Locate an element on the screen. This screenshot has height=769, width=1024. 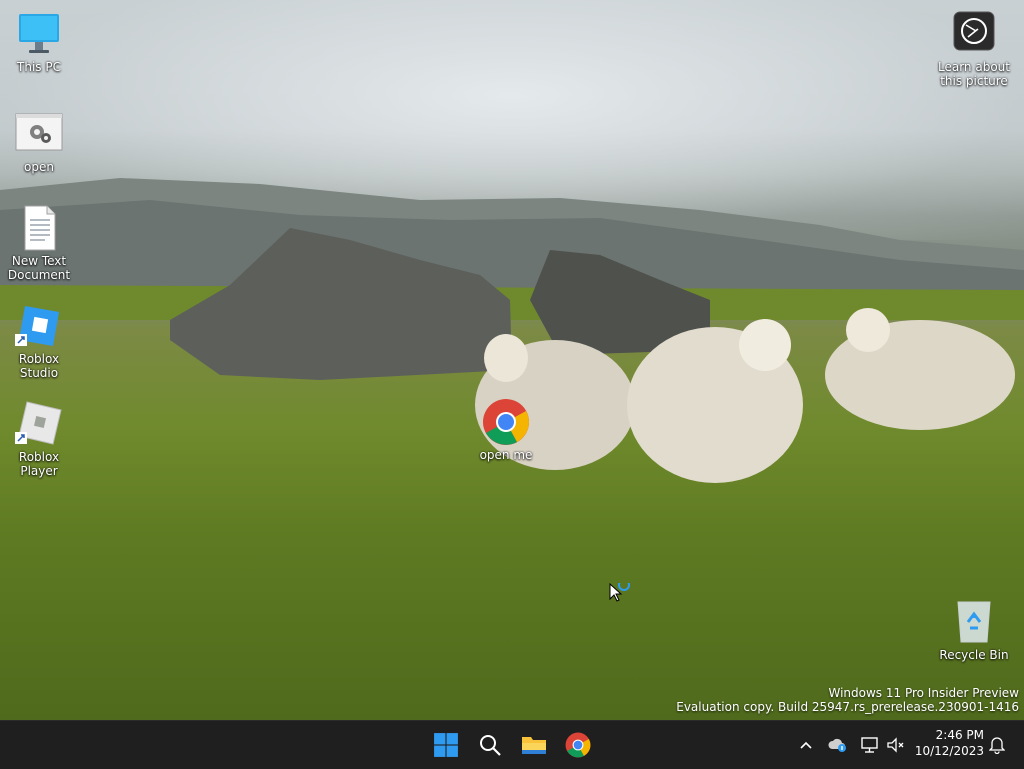
text-document-icon is located at coordinates (39, 228).